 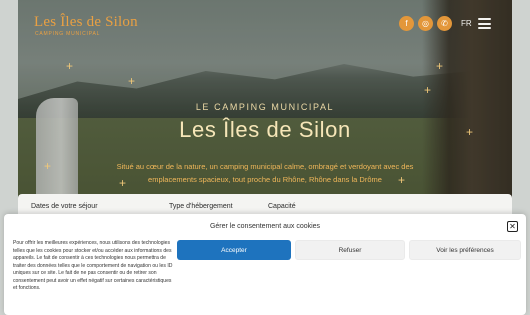 What do you see at coordinates (265, 129) in the screenshot?
I see `hero-title: Les Îles de Silon` at bounding box center [265, 129].